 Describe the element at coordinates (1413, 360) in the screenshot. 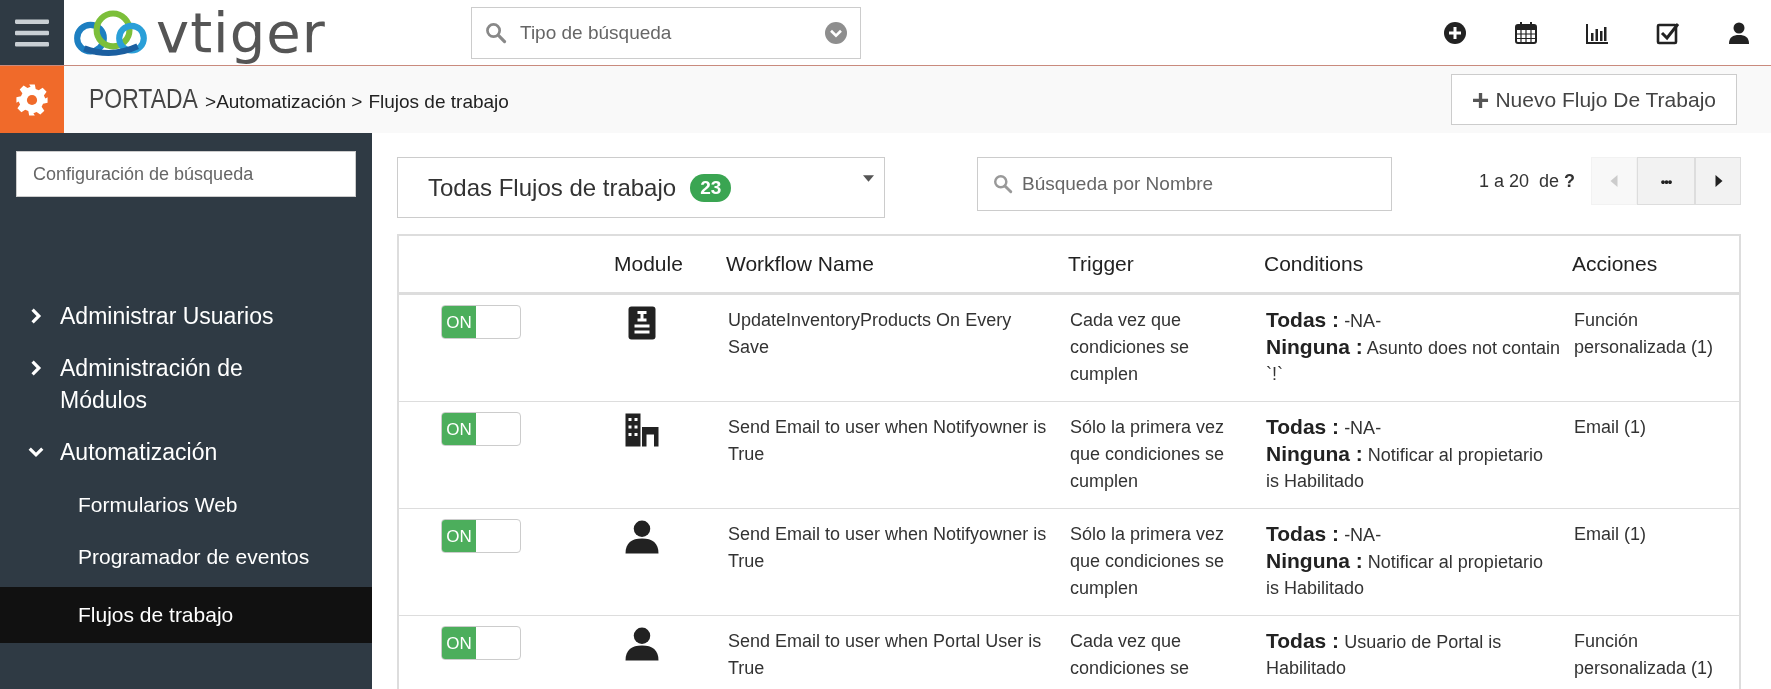

I see `condition-text: Ninguna : Asunto does not contain `!`` at that location.